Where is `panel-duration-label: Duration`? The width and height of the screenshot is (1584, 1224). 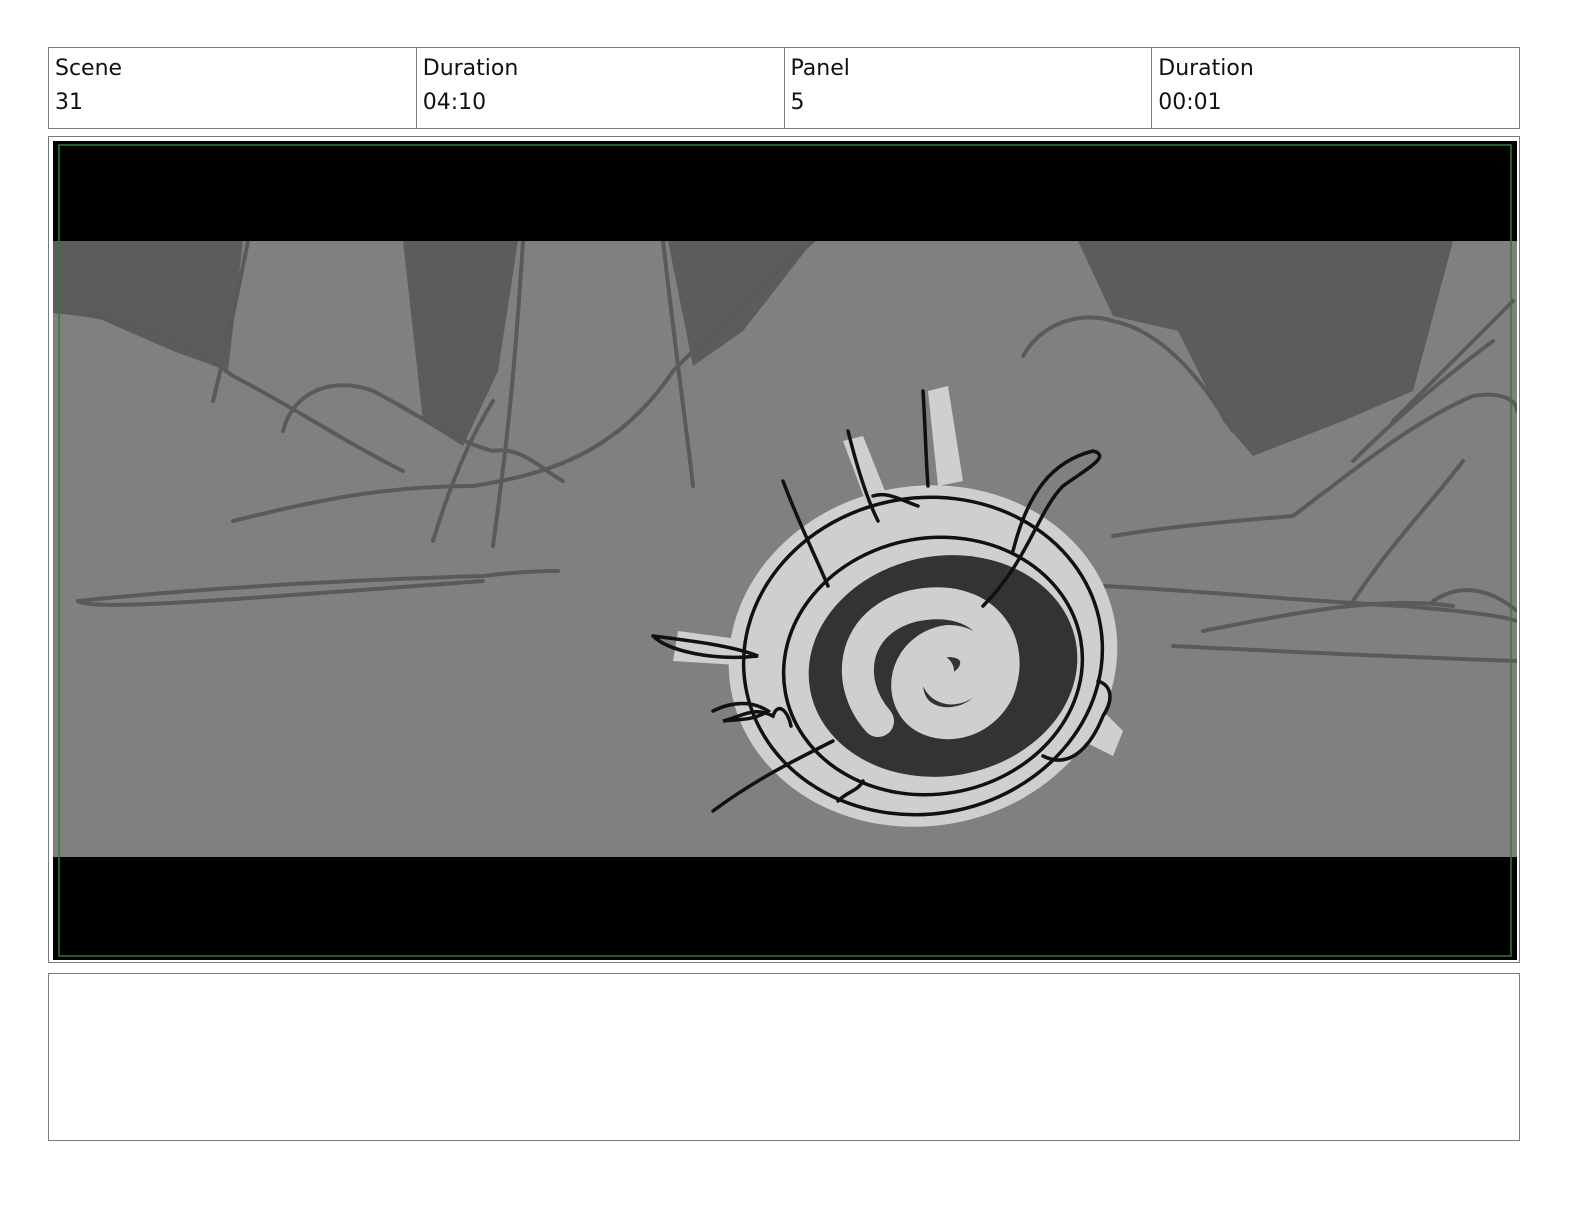 panel-duration-label: Duration is located at coordinates (1206, 68).